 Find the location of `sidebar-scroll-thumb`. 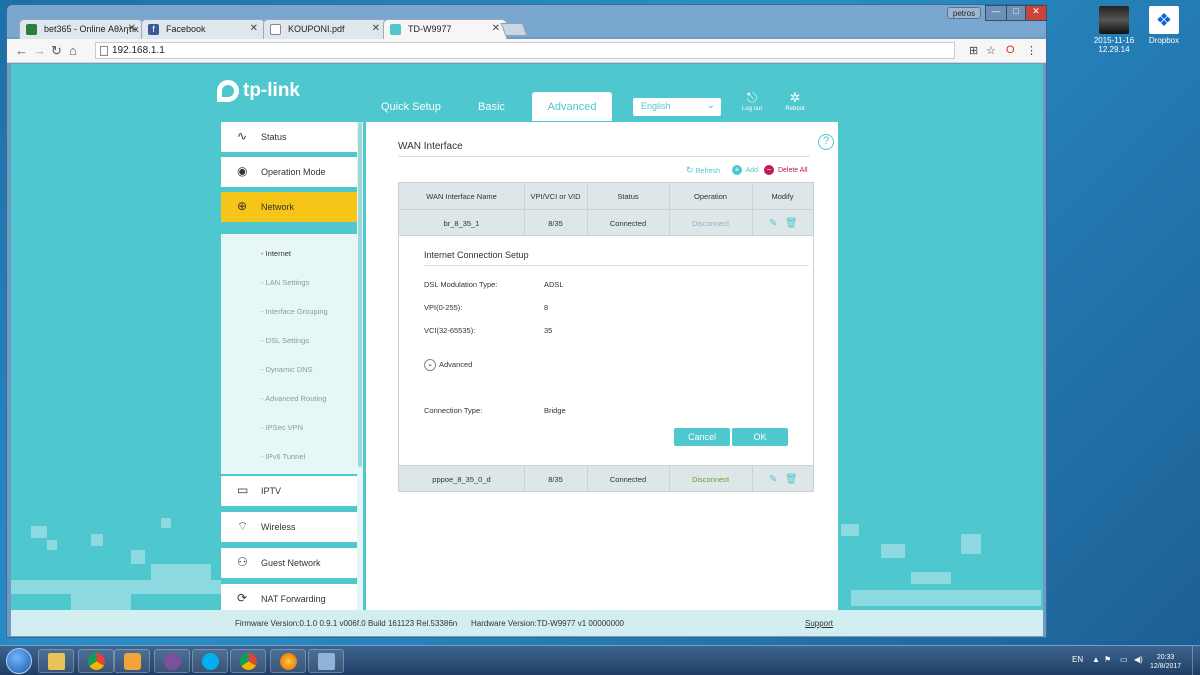

sidebar-scroll-thumb is located at coordinates (360, 294).